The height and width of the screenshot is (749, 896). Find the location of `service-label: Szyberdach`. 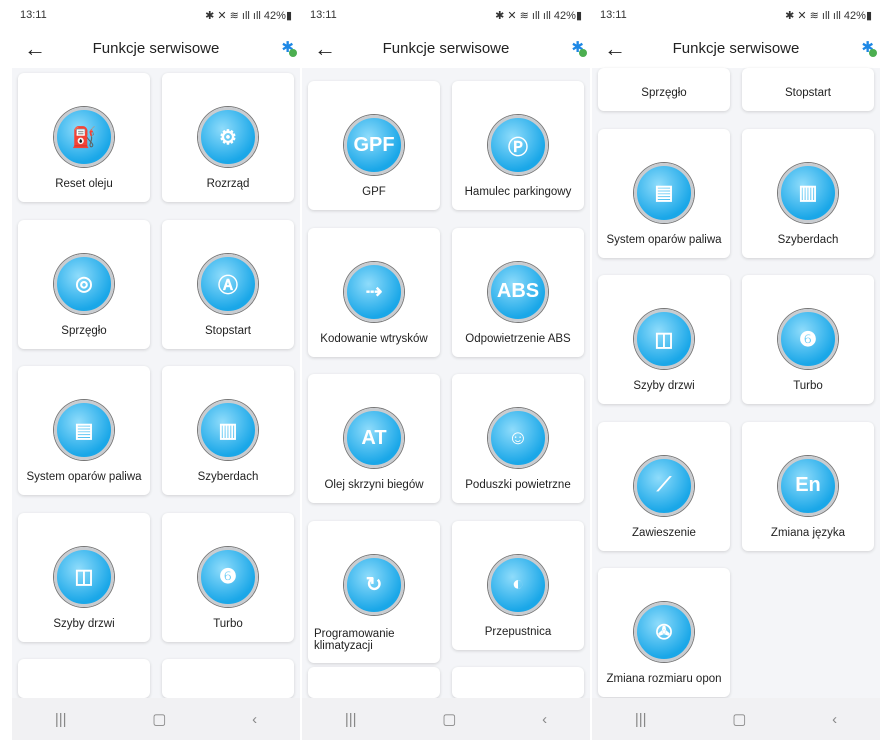

service-label: Szyberdach is located at coordinates (808, 239).